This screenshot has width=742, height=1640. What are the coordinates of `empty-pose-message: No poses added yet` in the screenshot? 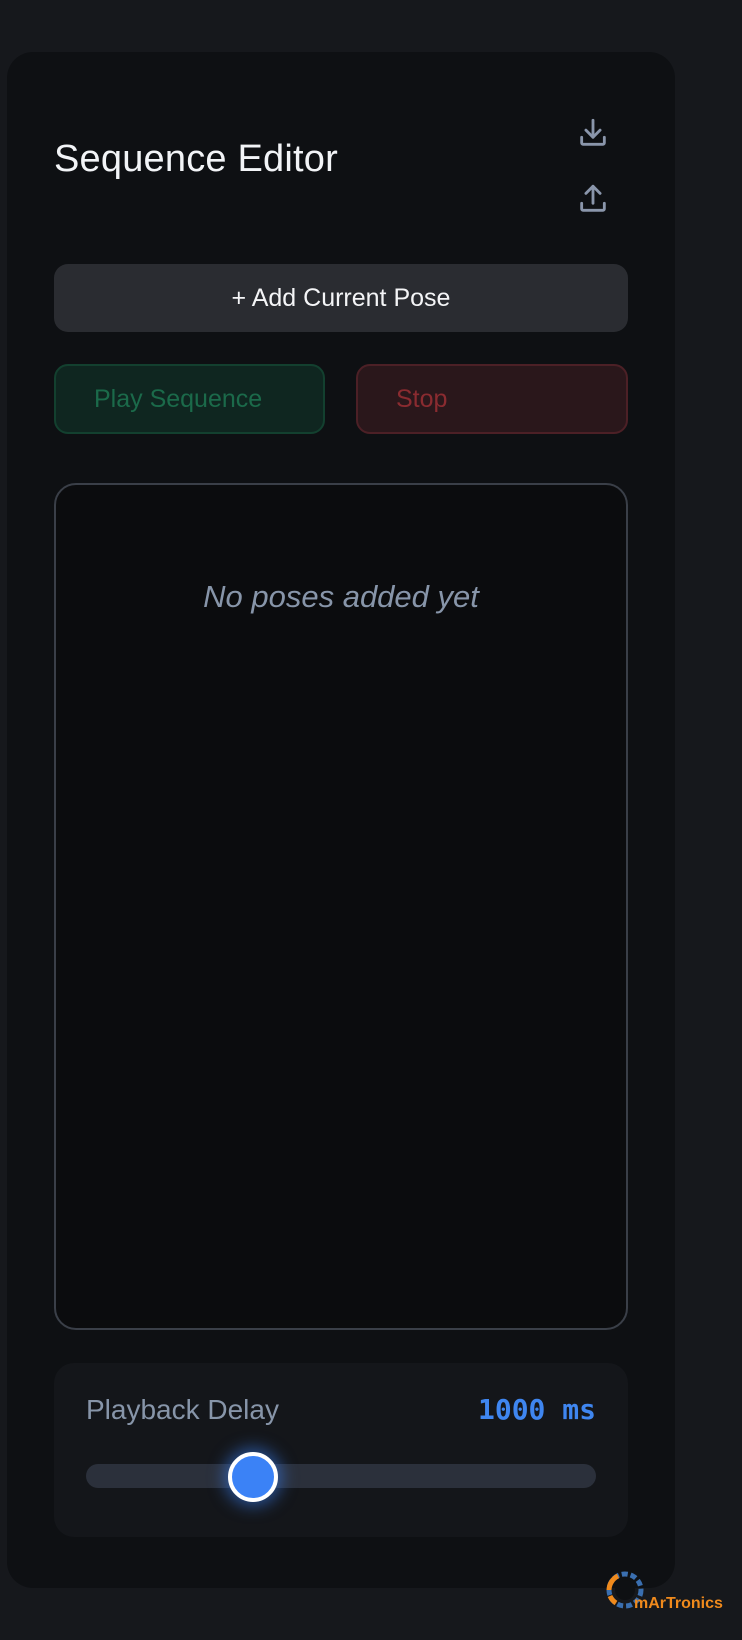 It's located at (341, 596).